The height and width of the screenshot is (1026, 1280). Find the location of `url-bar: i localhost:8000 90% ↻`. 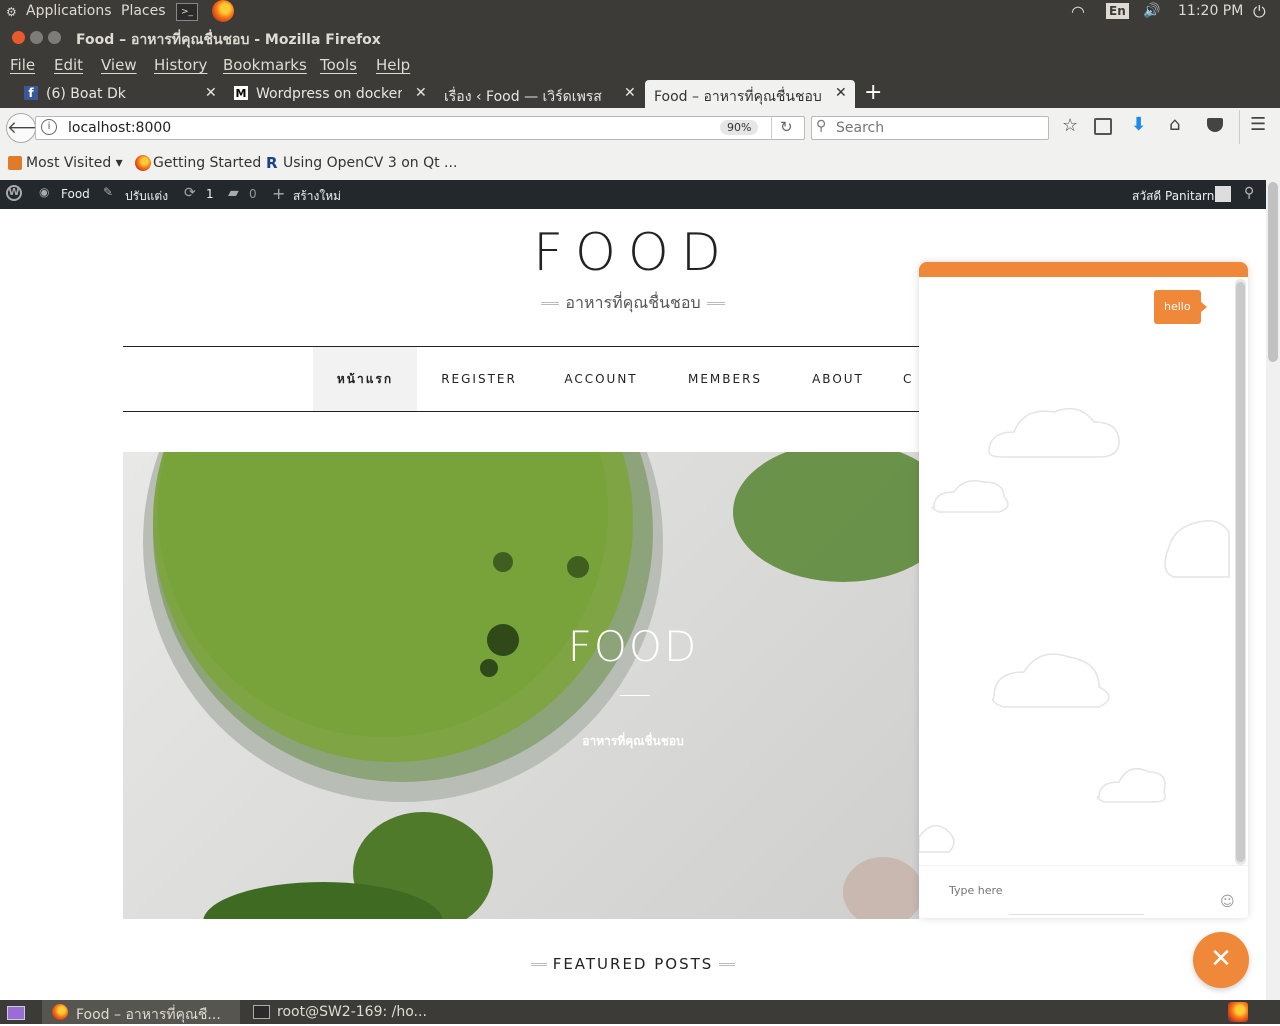

url-bar: i localhost:8000 90% ↻ is located at coordinates (420, 128).